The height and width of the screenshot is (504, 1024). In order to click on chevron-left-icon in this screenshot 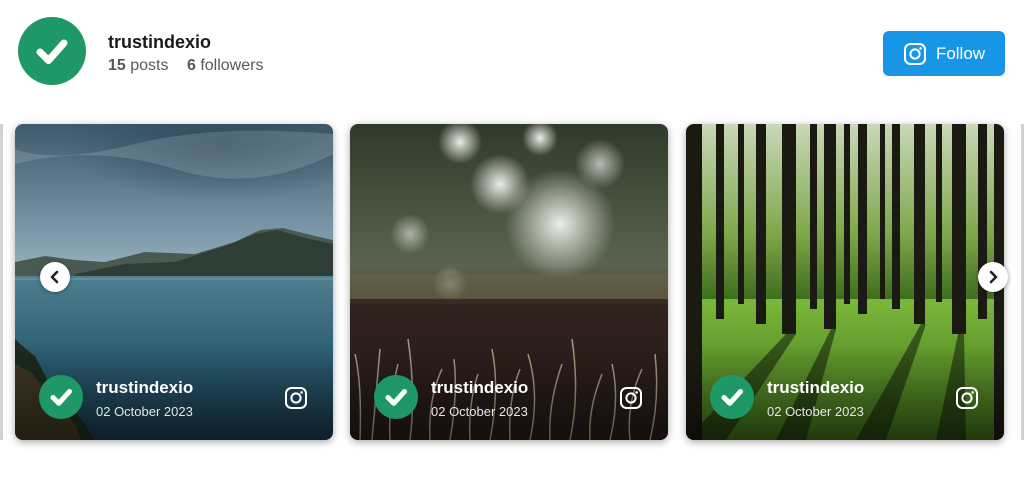, I will do `click(54, 277)`.